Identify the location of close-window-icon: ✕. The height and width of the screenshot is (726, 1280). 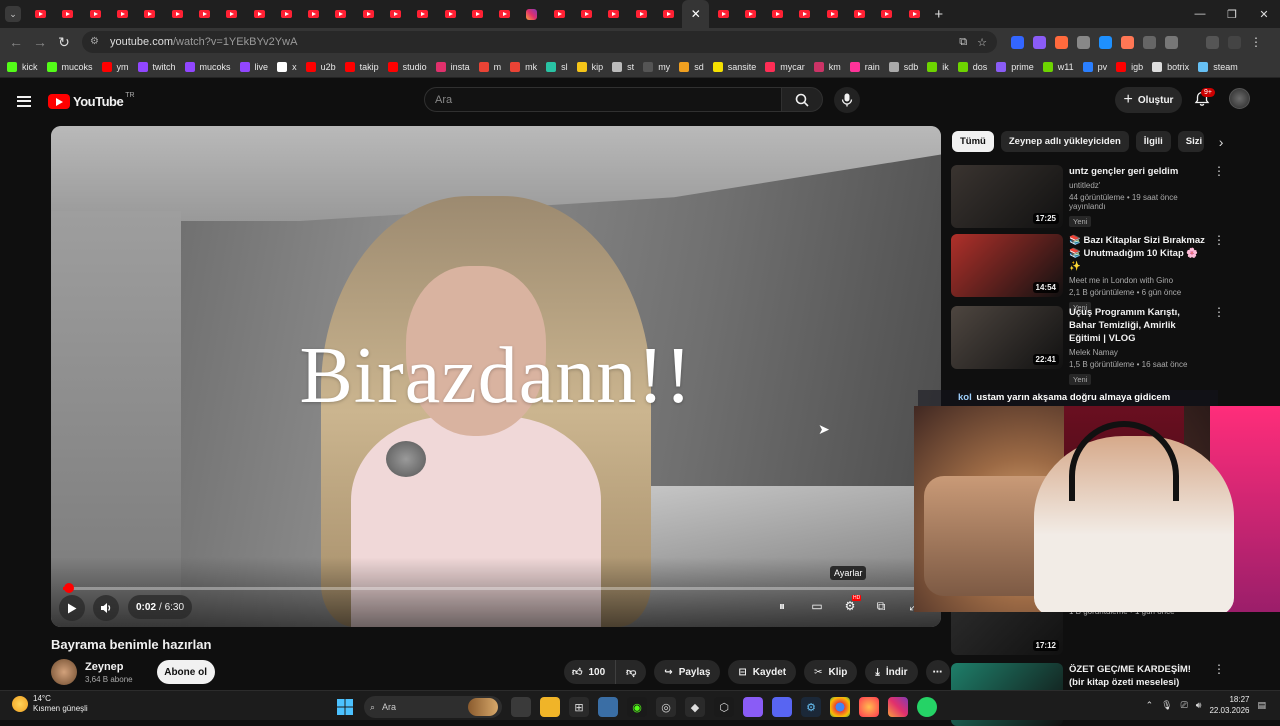
(1264, 14).